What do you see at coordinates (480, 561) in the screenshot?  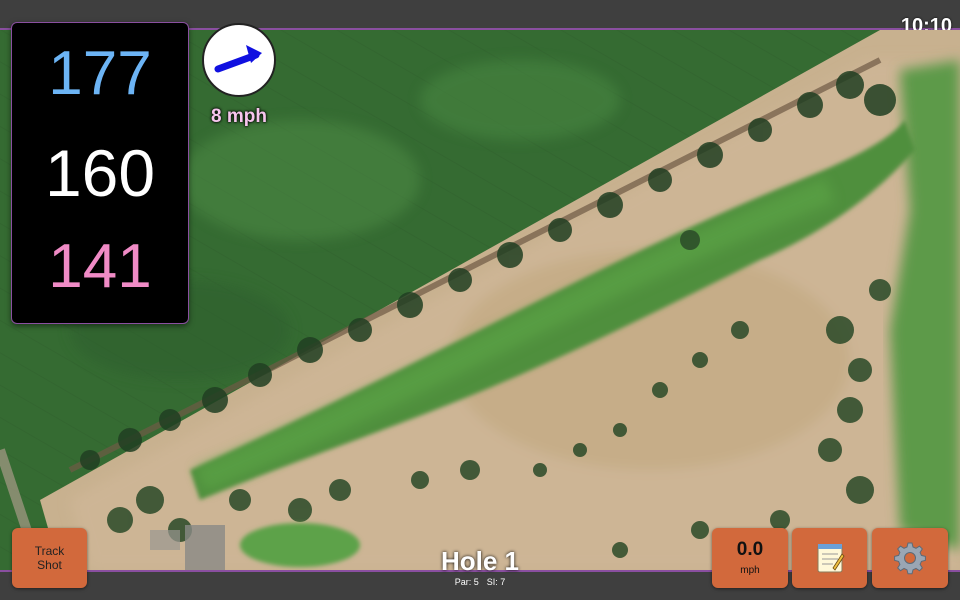 I see `hole-title: Hole 1` at bounding box center [480, 561].